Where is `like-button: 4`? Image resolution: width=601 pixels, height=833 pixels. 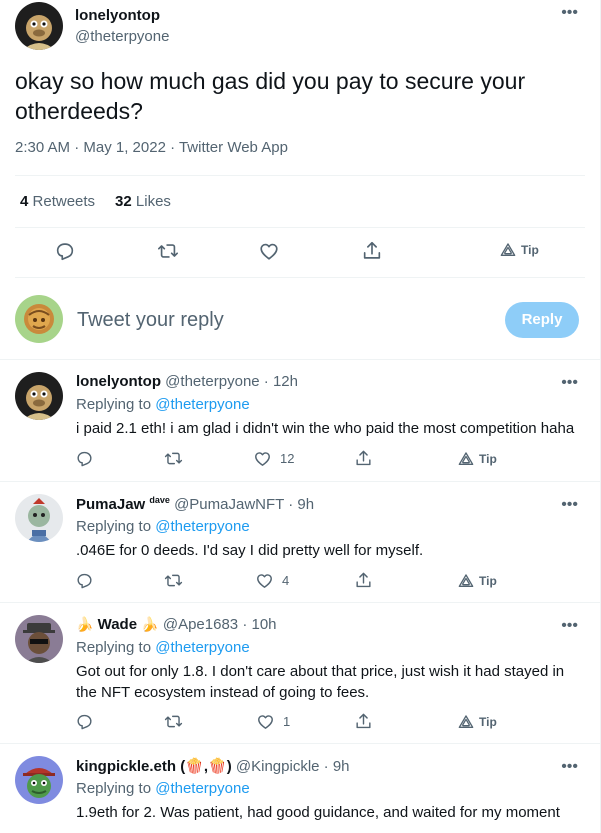
like-button: 4 is located at coordinates (272, 580).